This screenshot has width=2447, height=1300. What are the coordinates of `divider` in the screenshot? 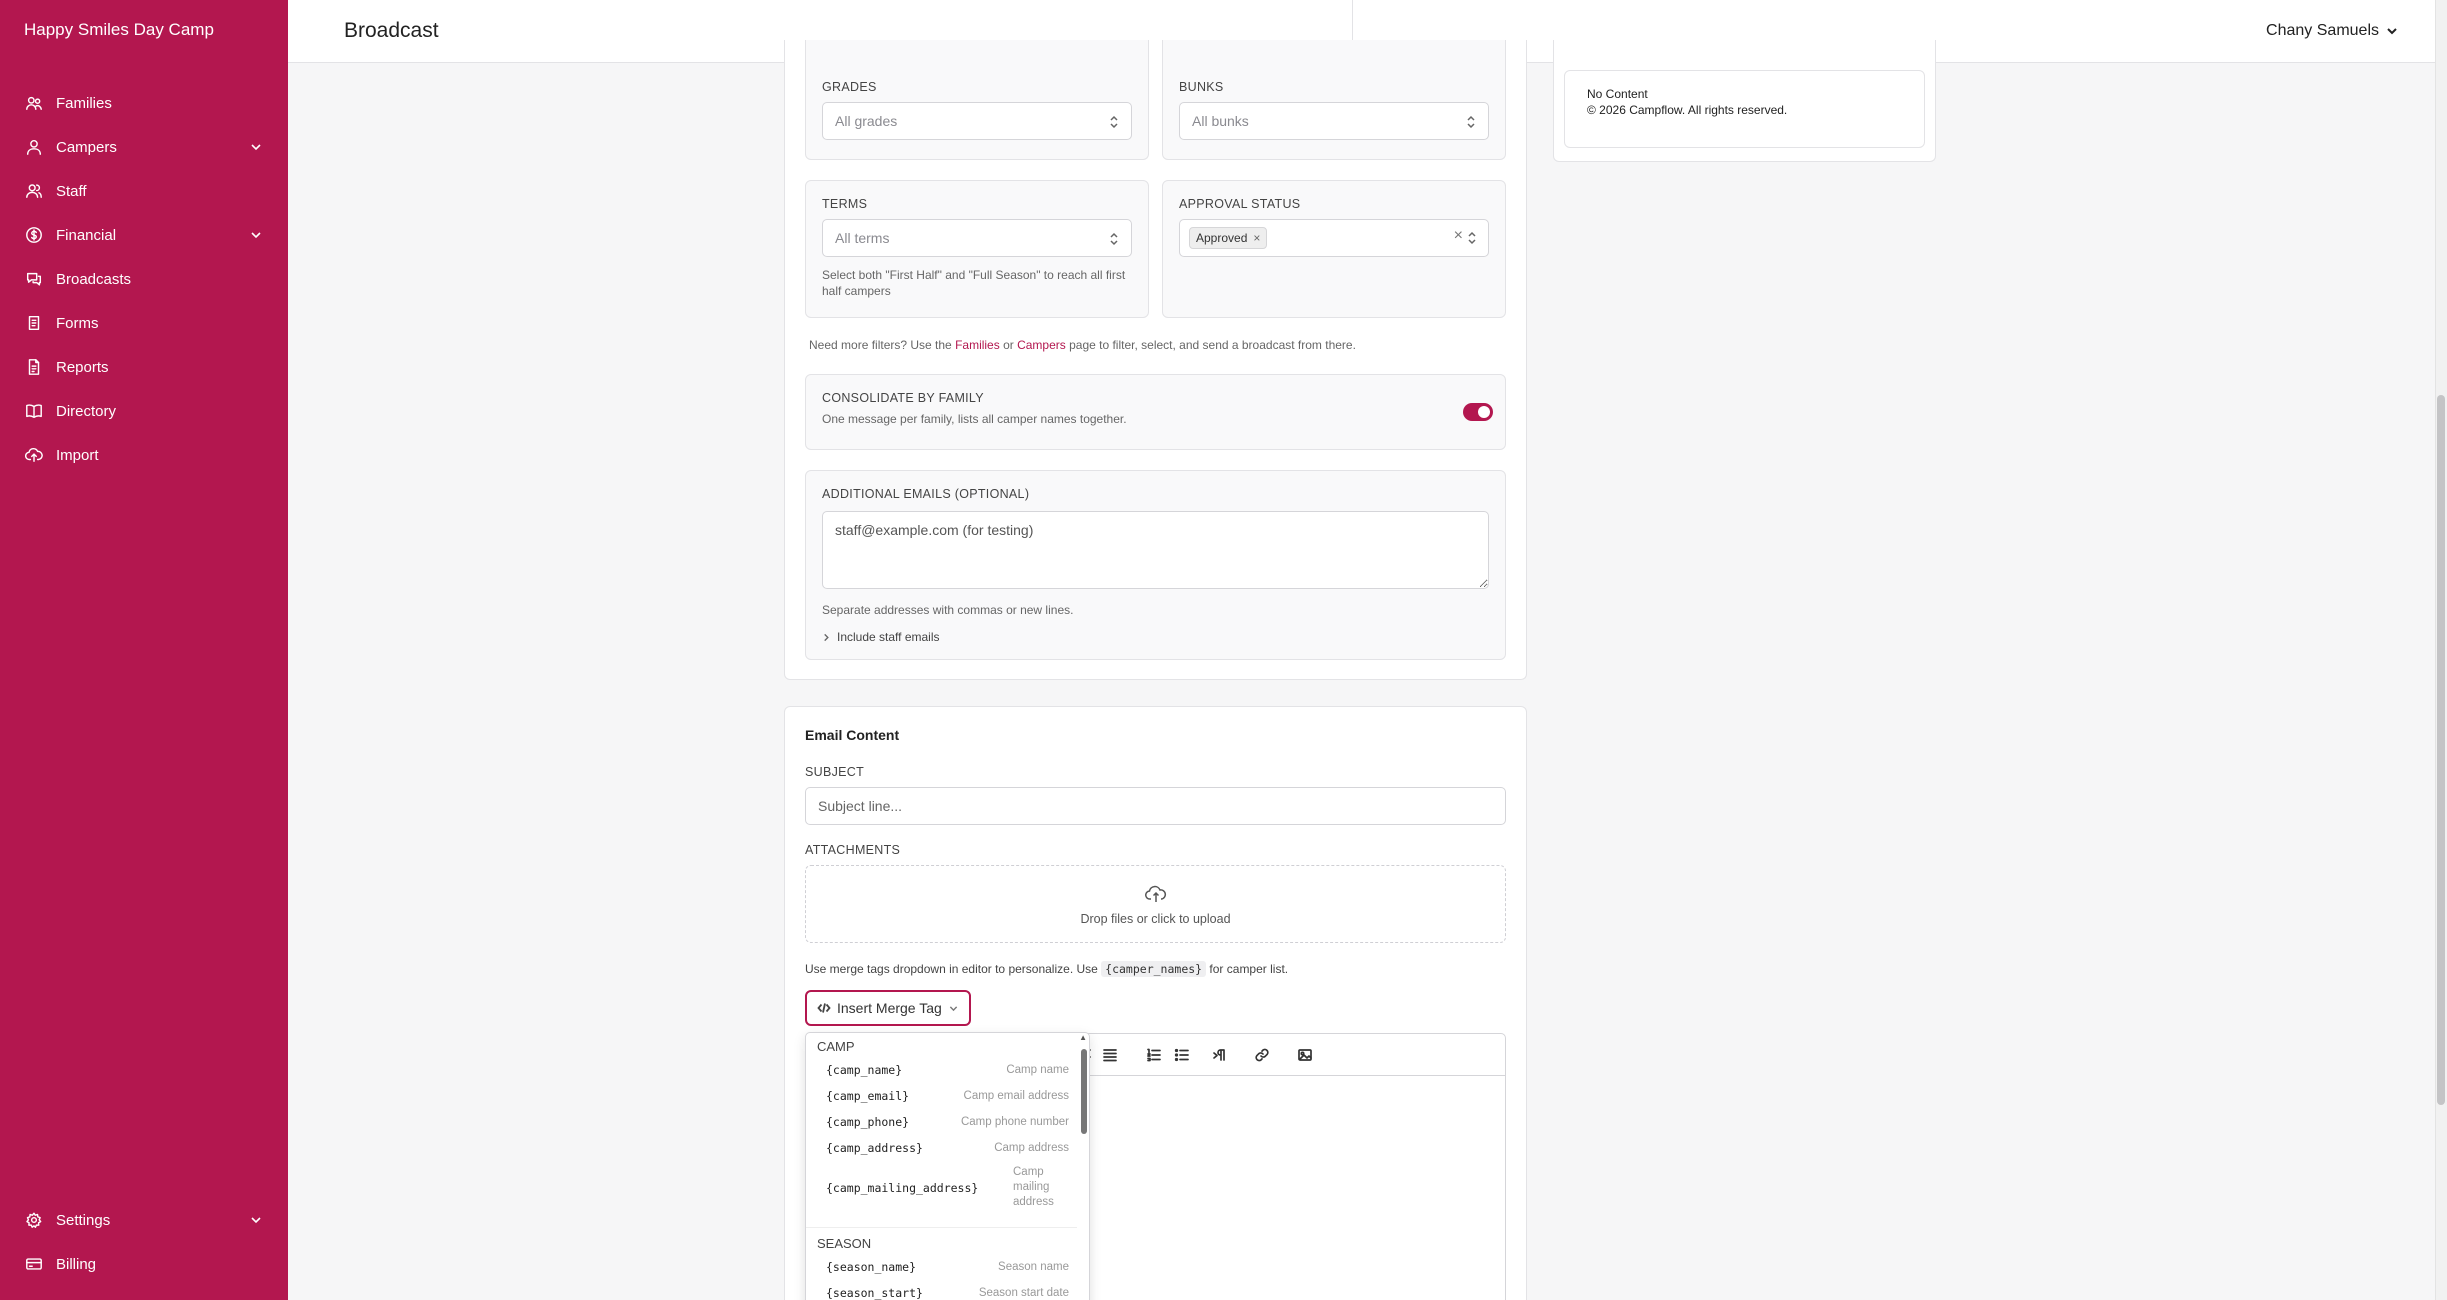 It's located at (941, 1227).